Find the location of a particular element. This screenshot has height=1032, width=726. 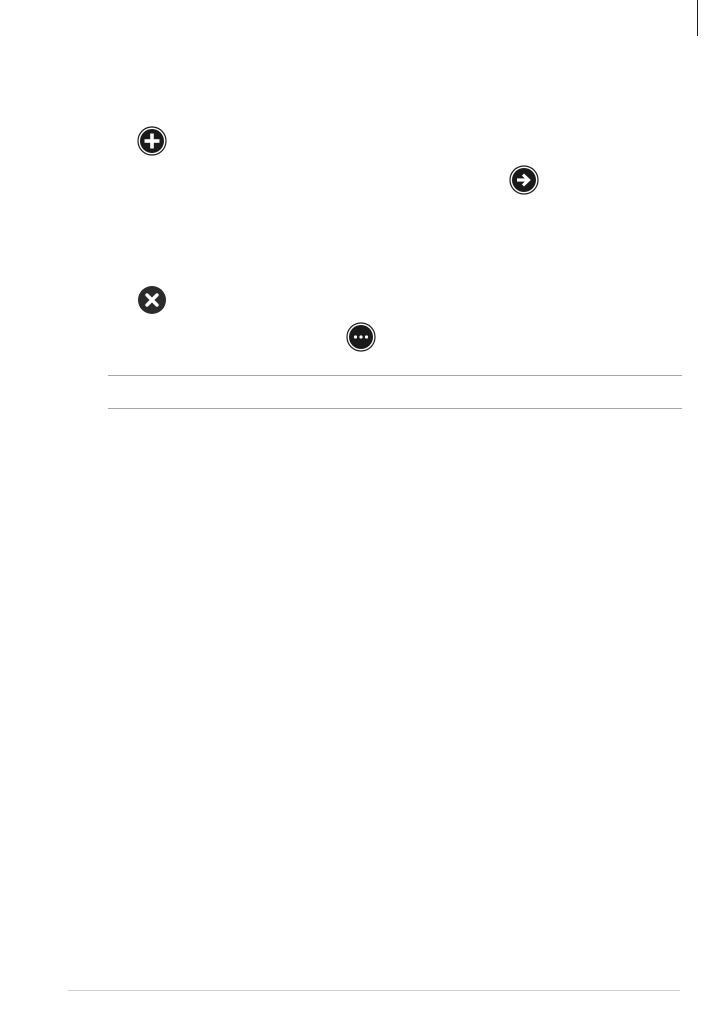

table-top-rule is located at coordinates (395, 375).